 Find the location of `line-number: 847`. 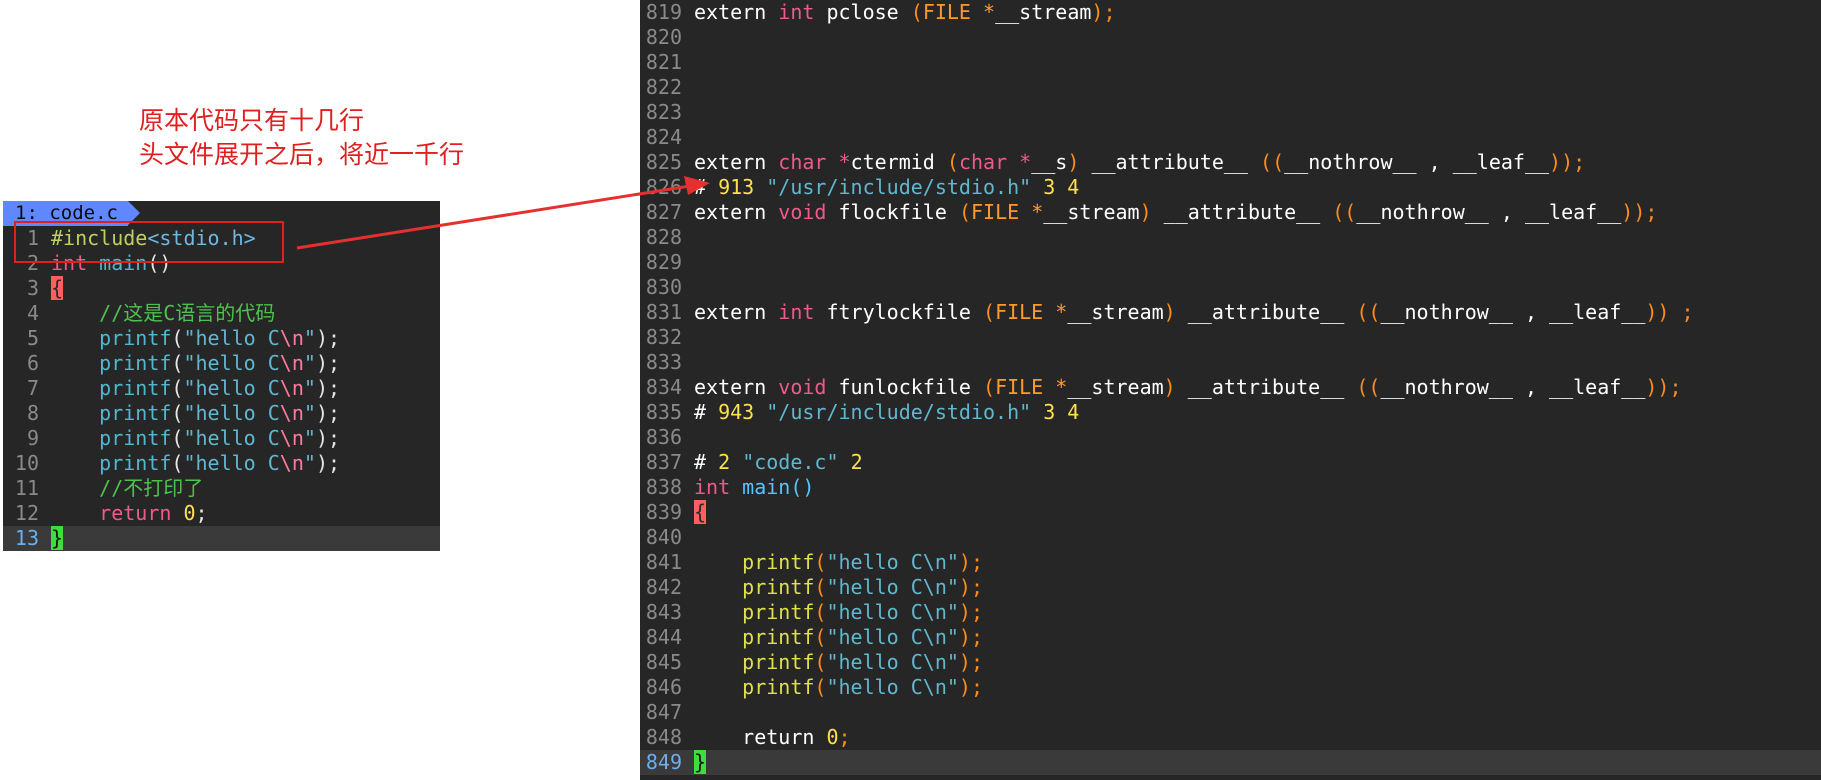

line-number: 847 is located at coordinates (663, 712).